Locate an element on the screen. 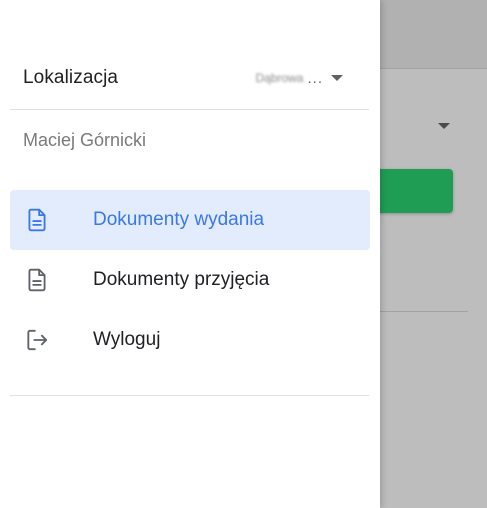 This screenshot has height=508, width=487. logout-icon is located at coordinates (37, 340).